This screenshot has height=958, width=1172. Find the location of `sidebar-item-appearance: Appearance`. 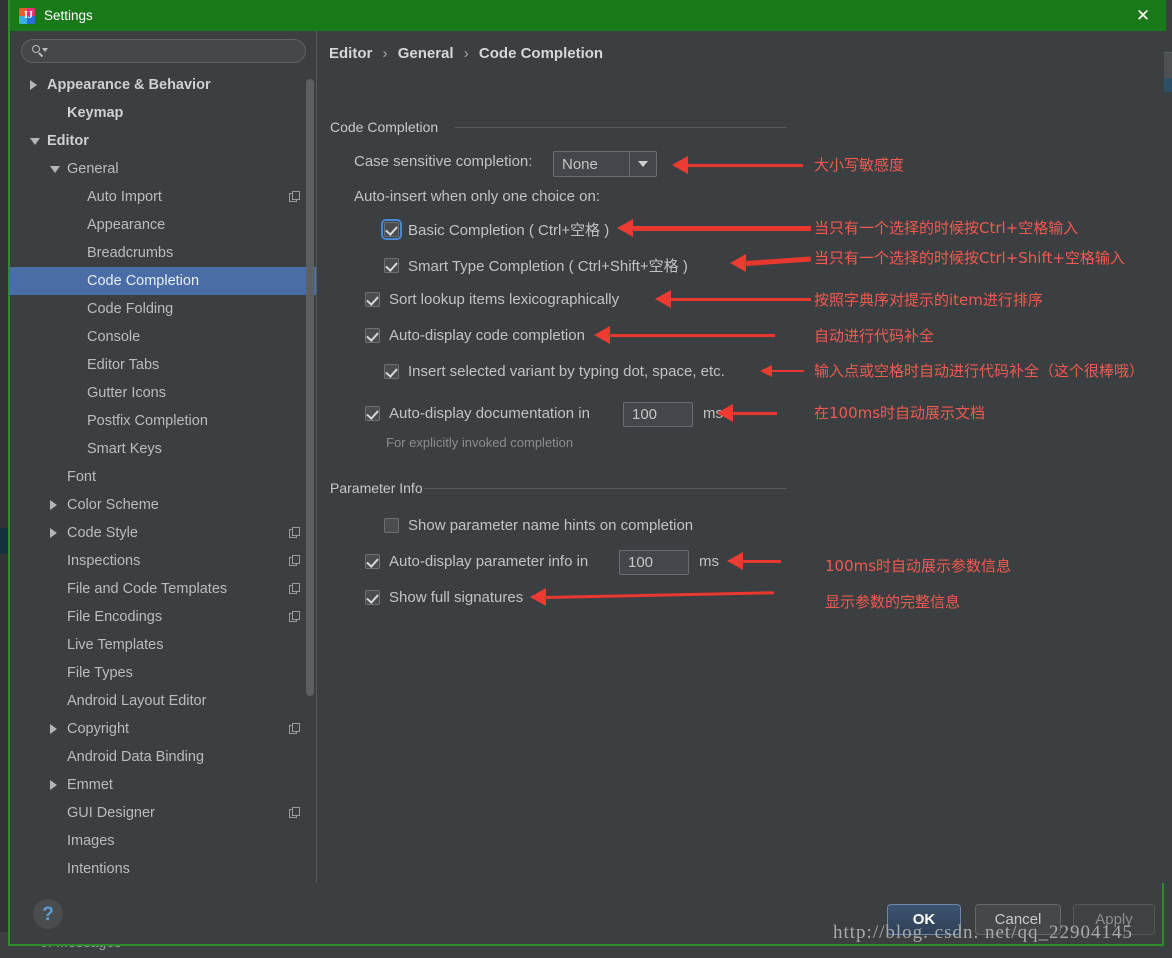

sidebar-item-appearance: Appearance is located at coordinates (163, 225).